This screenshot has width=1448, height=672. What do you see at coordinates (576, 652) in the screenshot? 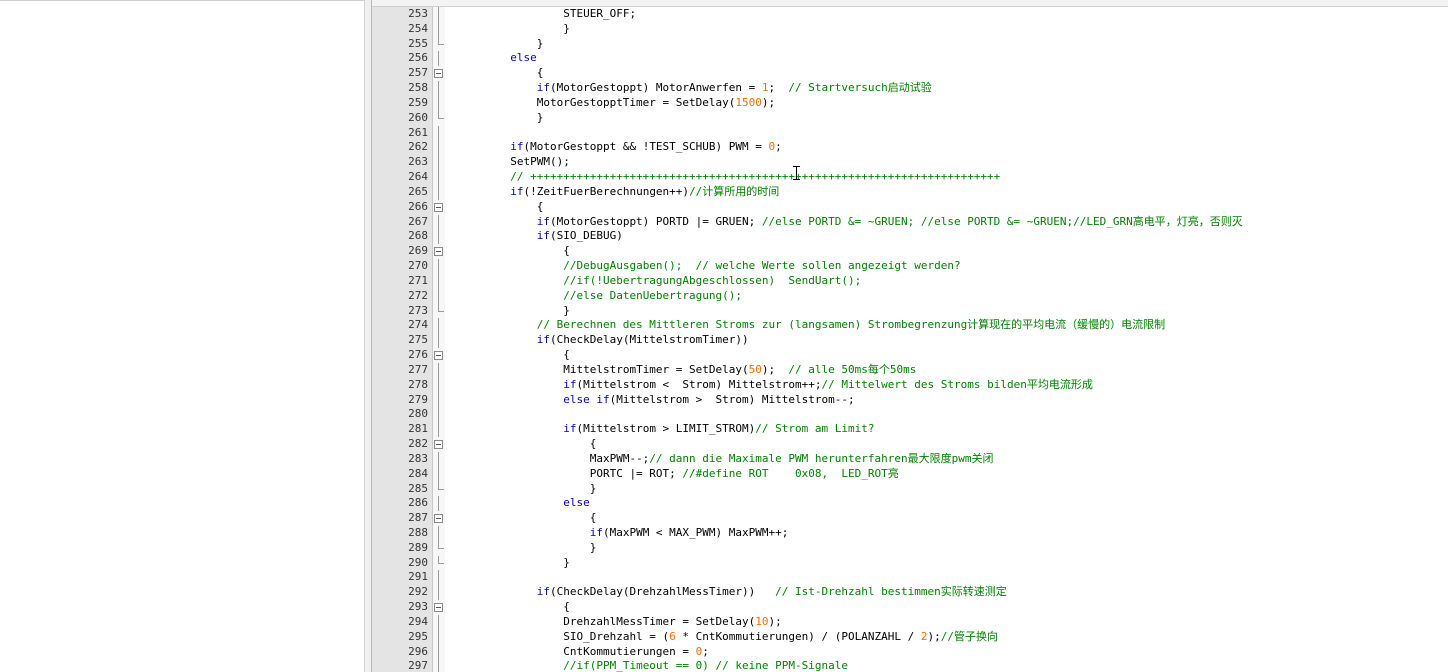
I see `code-text: CntKommutierungen = 0;` at bounding box center [576, 652].